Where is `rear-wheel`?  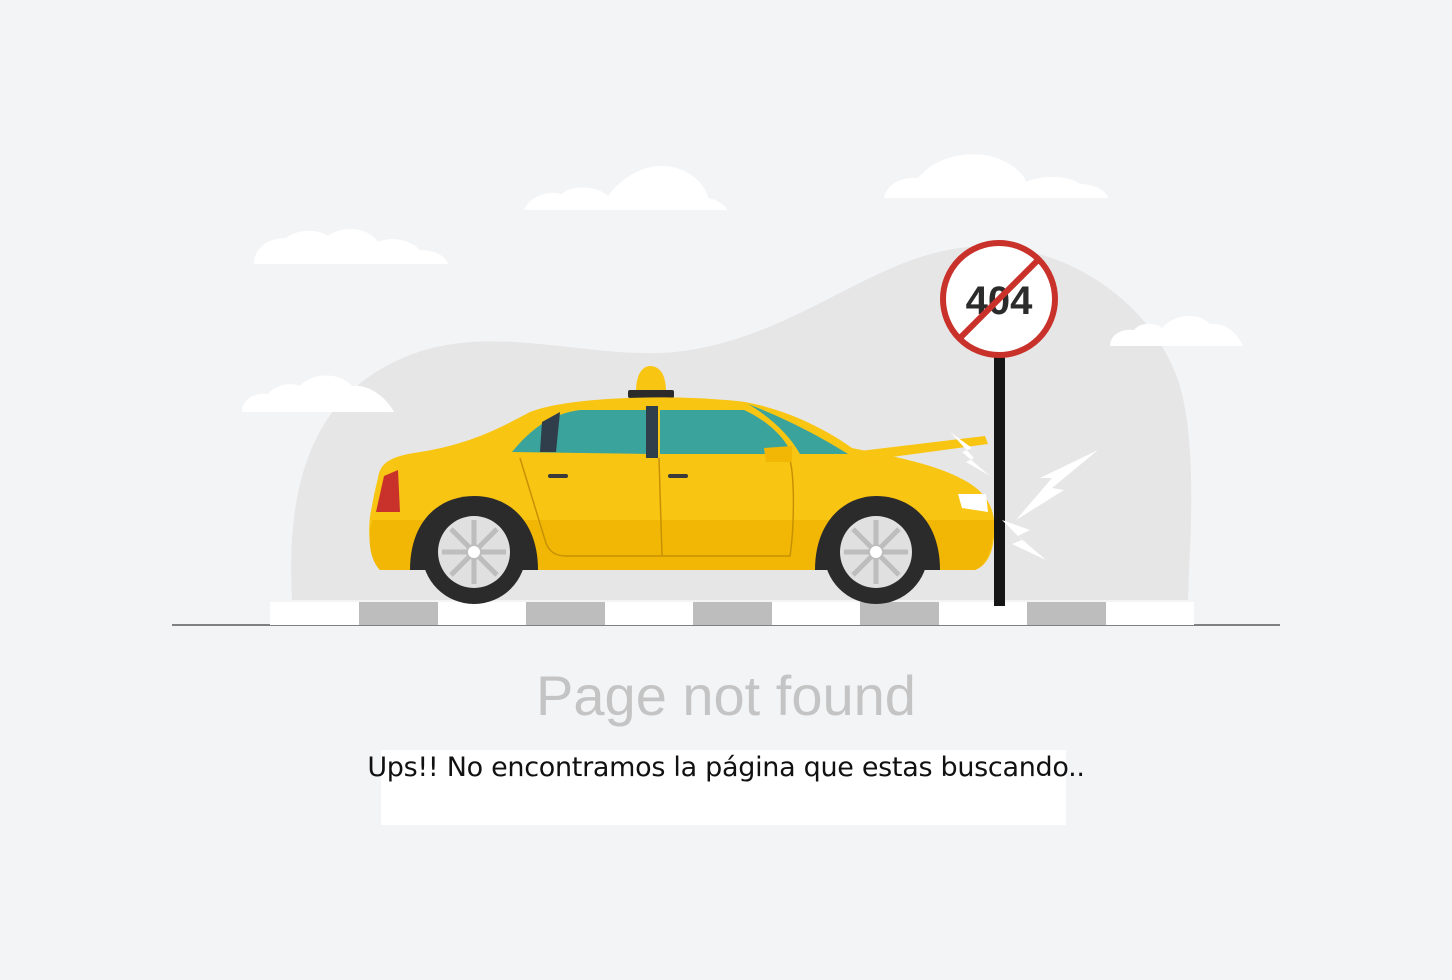
rear-wheel is located at coordinates (474, 552).